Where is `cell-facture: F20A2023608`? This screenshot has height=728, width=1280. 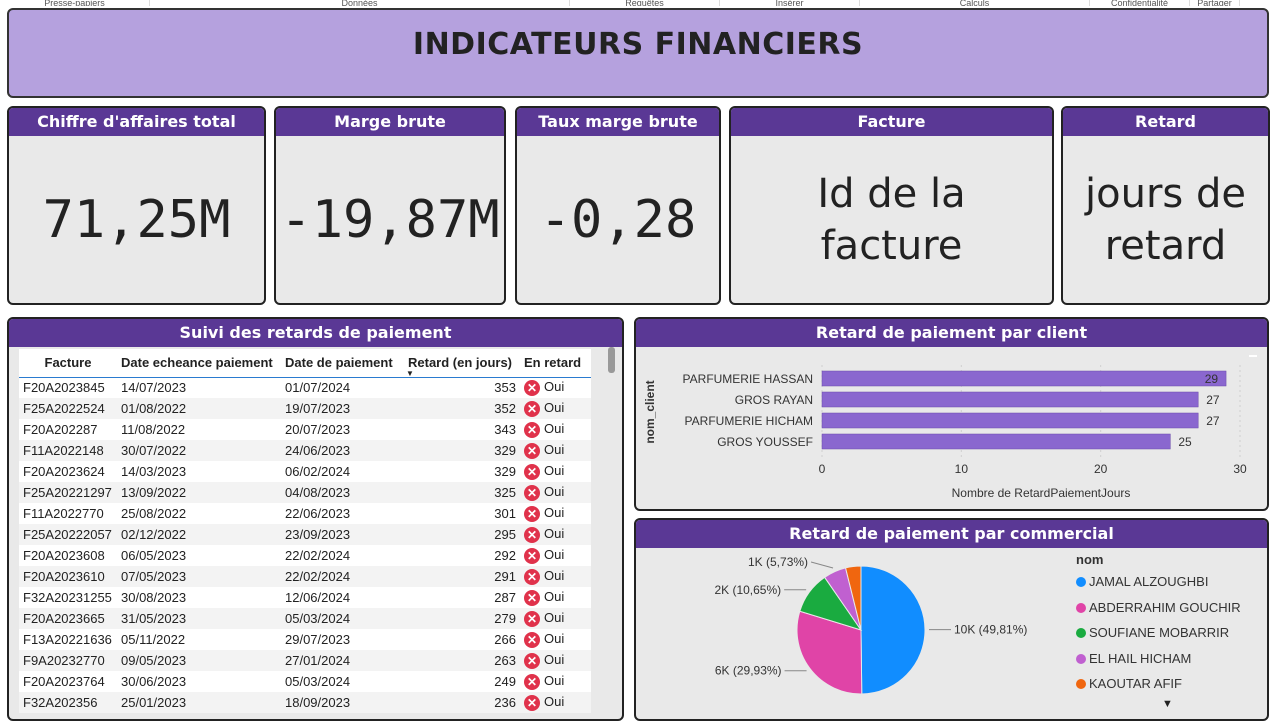
cell-facture: F20A2023608 is located at coordinates (64, 555).